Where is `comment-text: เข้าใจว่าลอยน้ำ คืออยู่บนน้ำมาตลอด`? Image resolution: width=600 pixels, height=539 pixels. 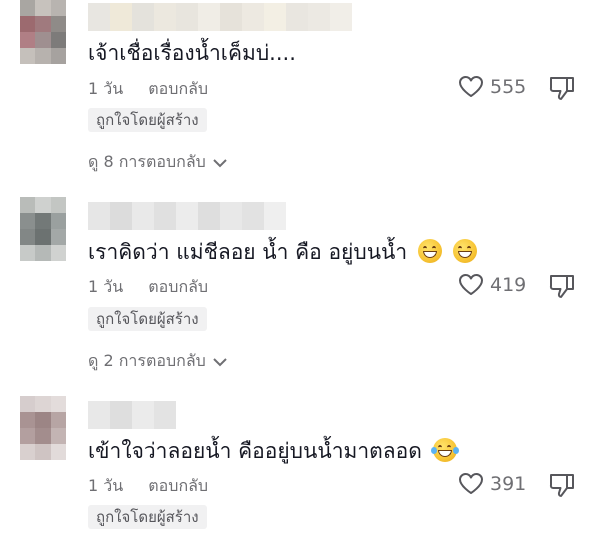
comment-text: เข้าใจว่าลอยน้ำ คืออยู่บนน้ำมาตลอด is located at coordinates (273, 451).